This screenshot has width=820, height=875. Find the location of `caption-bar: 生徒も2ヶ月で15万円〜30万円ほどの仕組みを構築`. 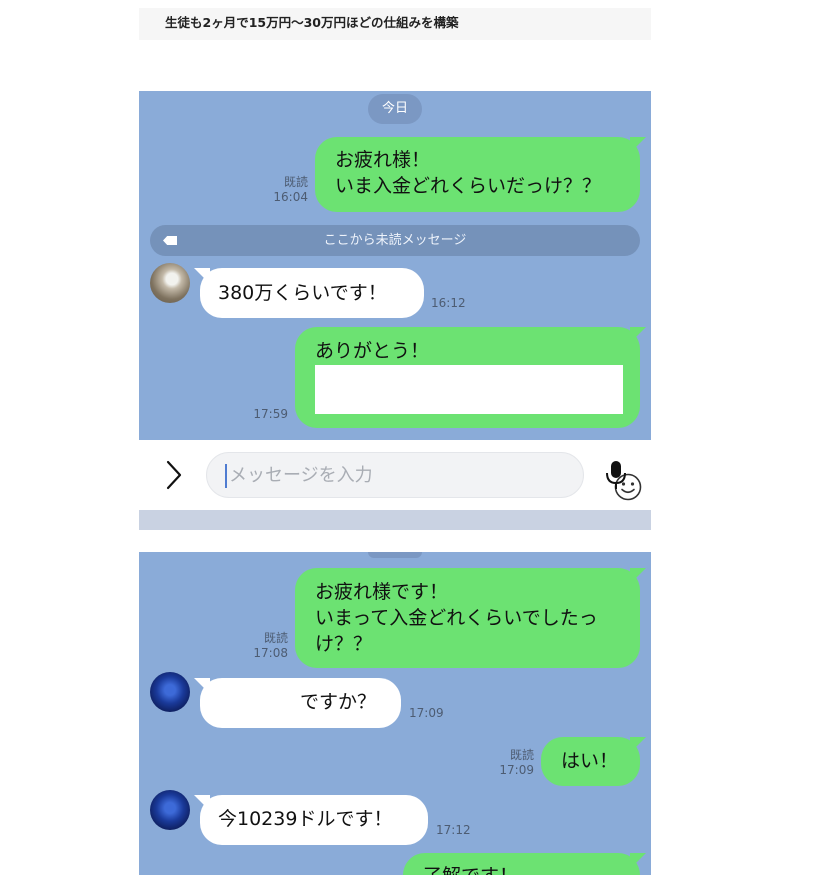

caption-bar: 生徒も2ヶ月で15万円〜30万円ほどの仕組みを構築 is located at coordinates (395, 24).